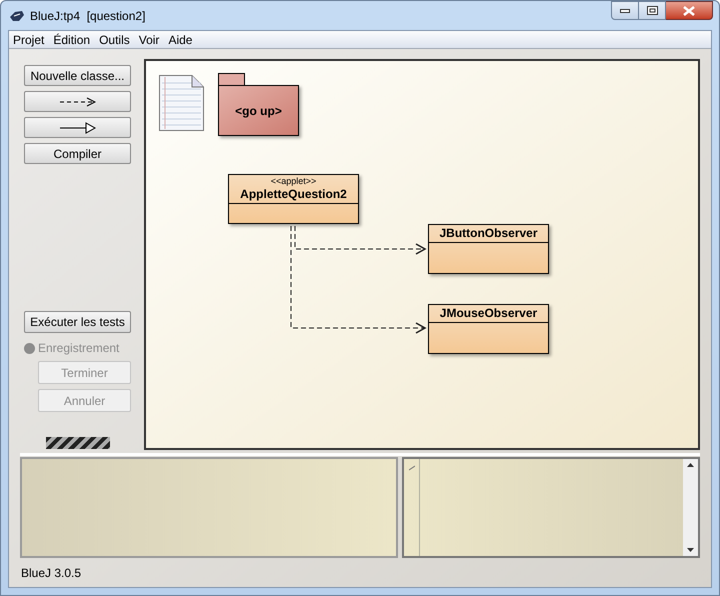 This screenshot has height=596, width=720. Describe the element at coordinates (489, 313) in the screenshot. I see `class-name: JMouseObserver` at that location.